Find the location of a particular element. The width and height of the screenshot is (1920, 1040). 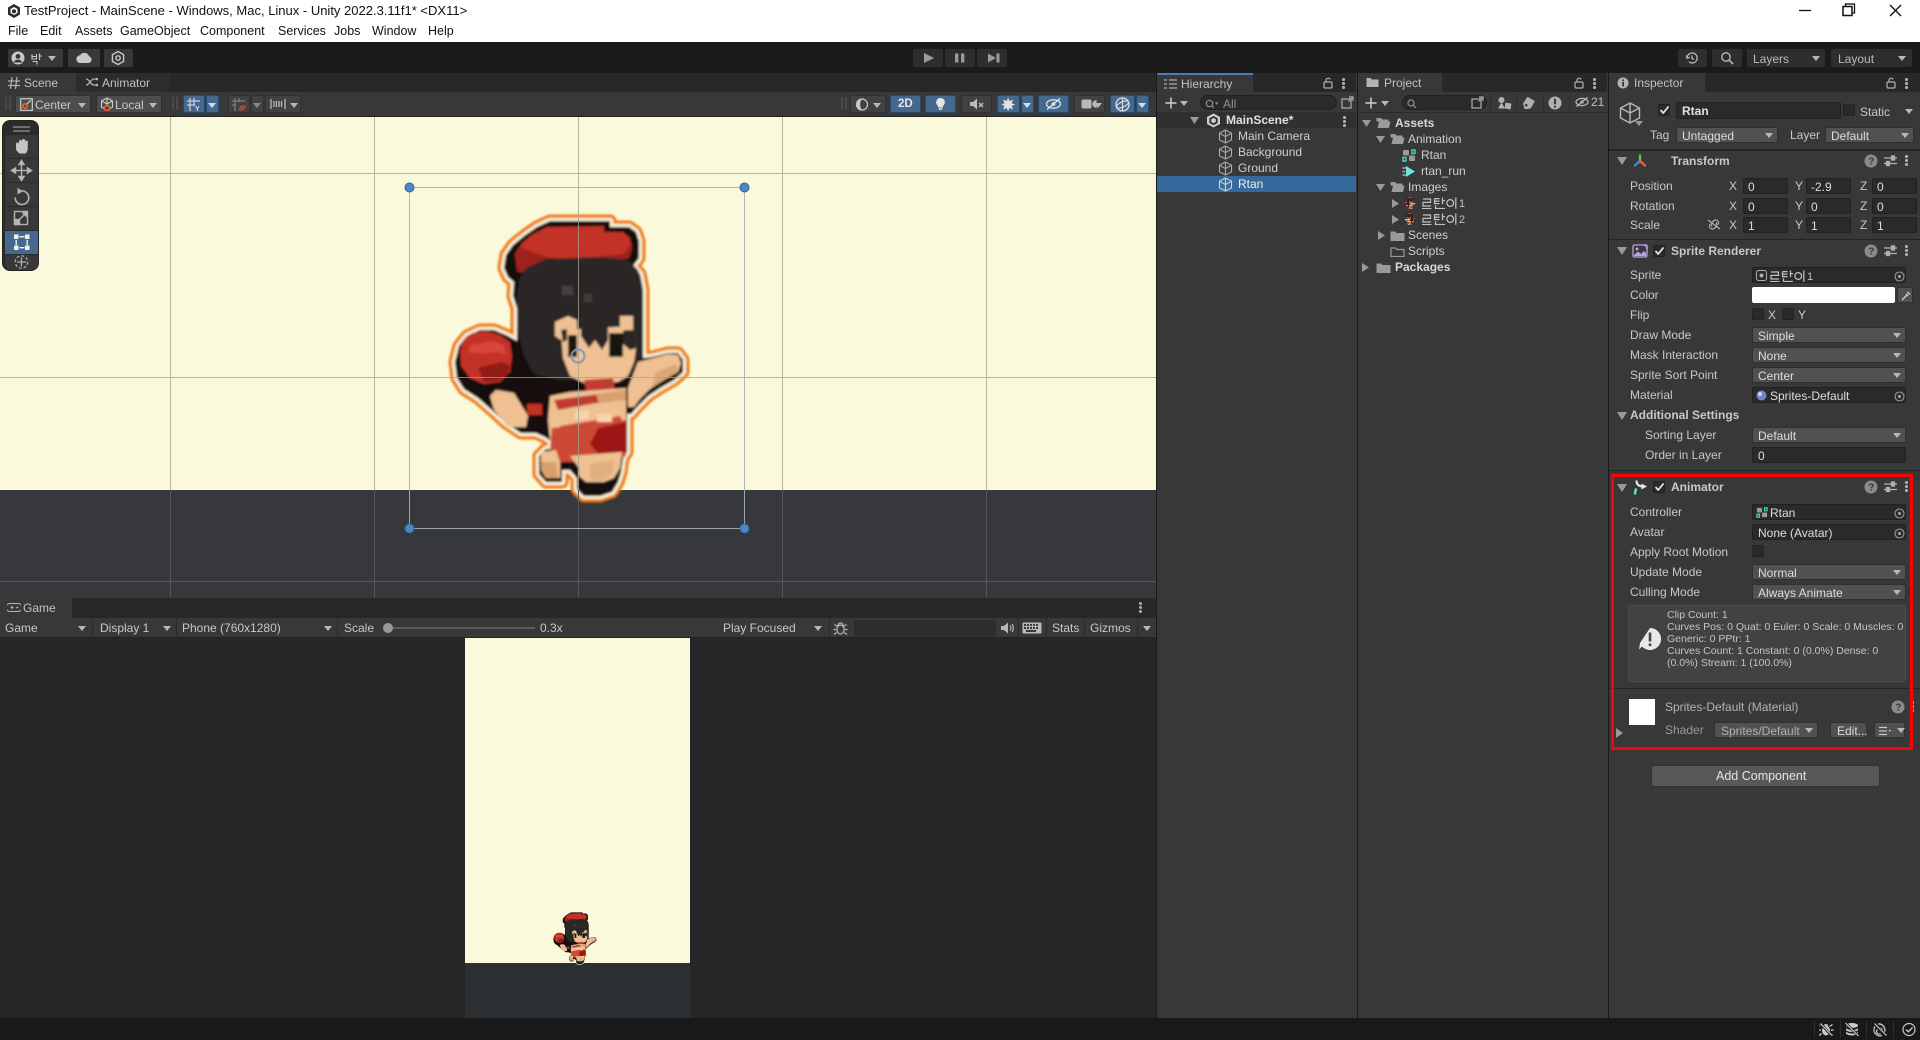

svg-text: Y is located at coordinates (197, 109).